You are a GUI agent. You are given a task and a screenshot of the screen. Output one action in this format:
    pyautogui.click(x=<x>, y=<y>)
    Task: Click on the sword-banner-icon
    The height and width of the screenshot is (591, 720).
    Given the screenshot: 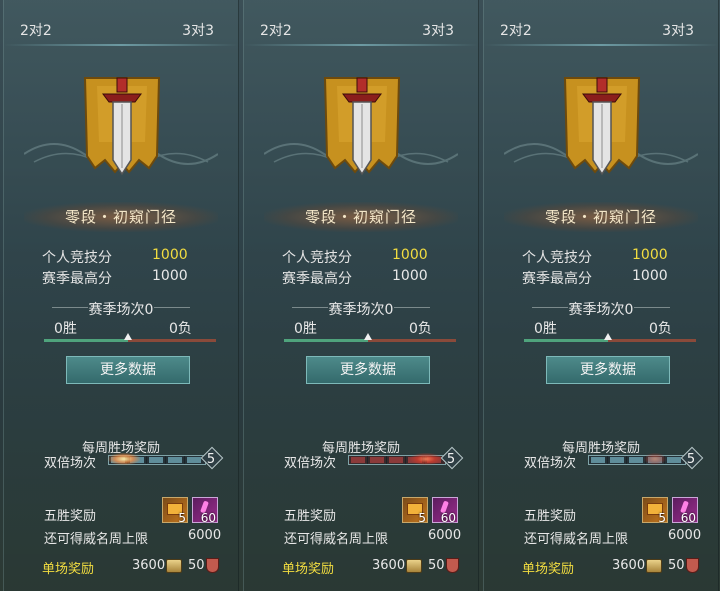 What is the action you would take?
    pyautogui.click(x=602, y=126)
    